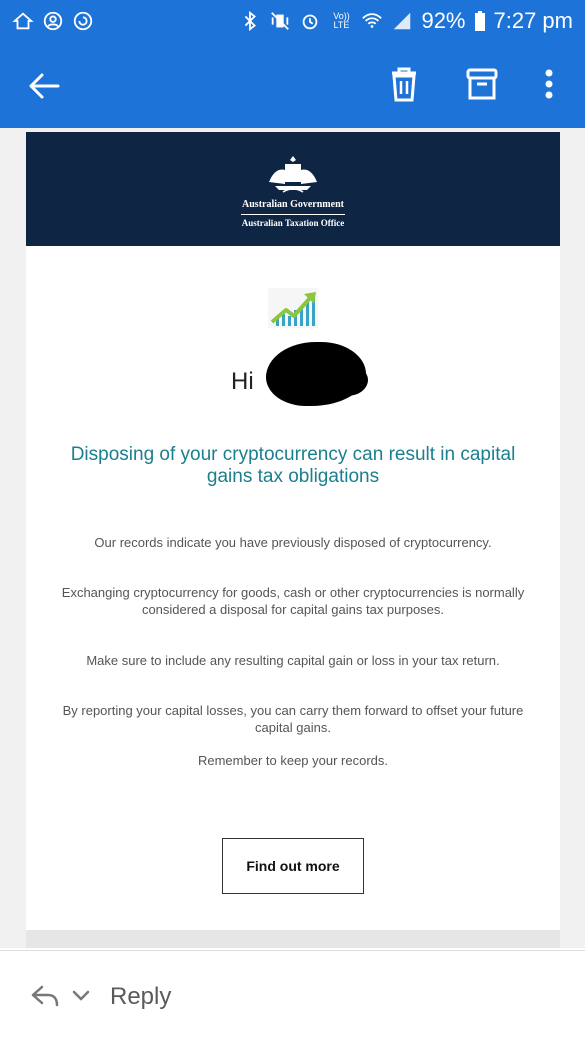 The width and height of the screenshot is (585, 1040). What do you see at coordinates (292, 85) in the screenshot?
I see `app-bar` at bounding box center [292, 85].